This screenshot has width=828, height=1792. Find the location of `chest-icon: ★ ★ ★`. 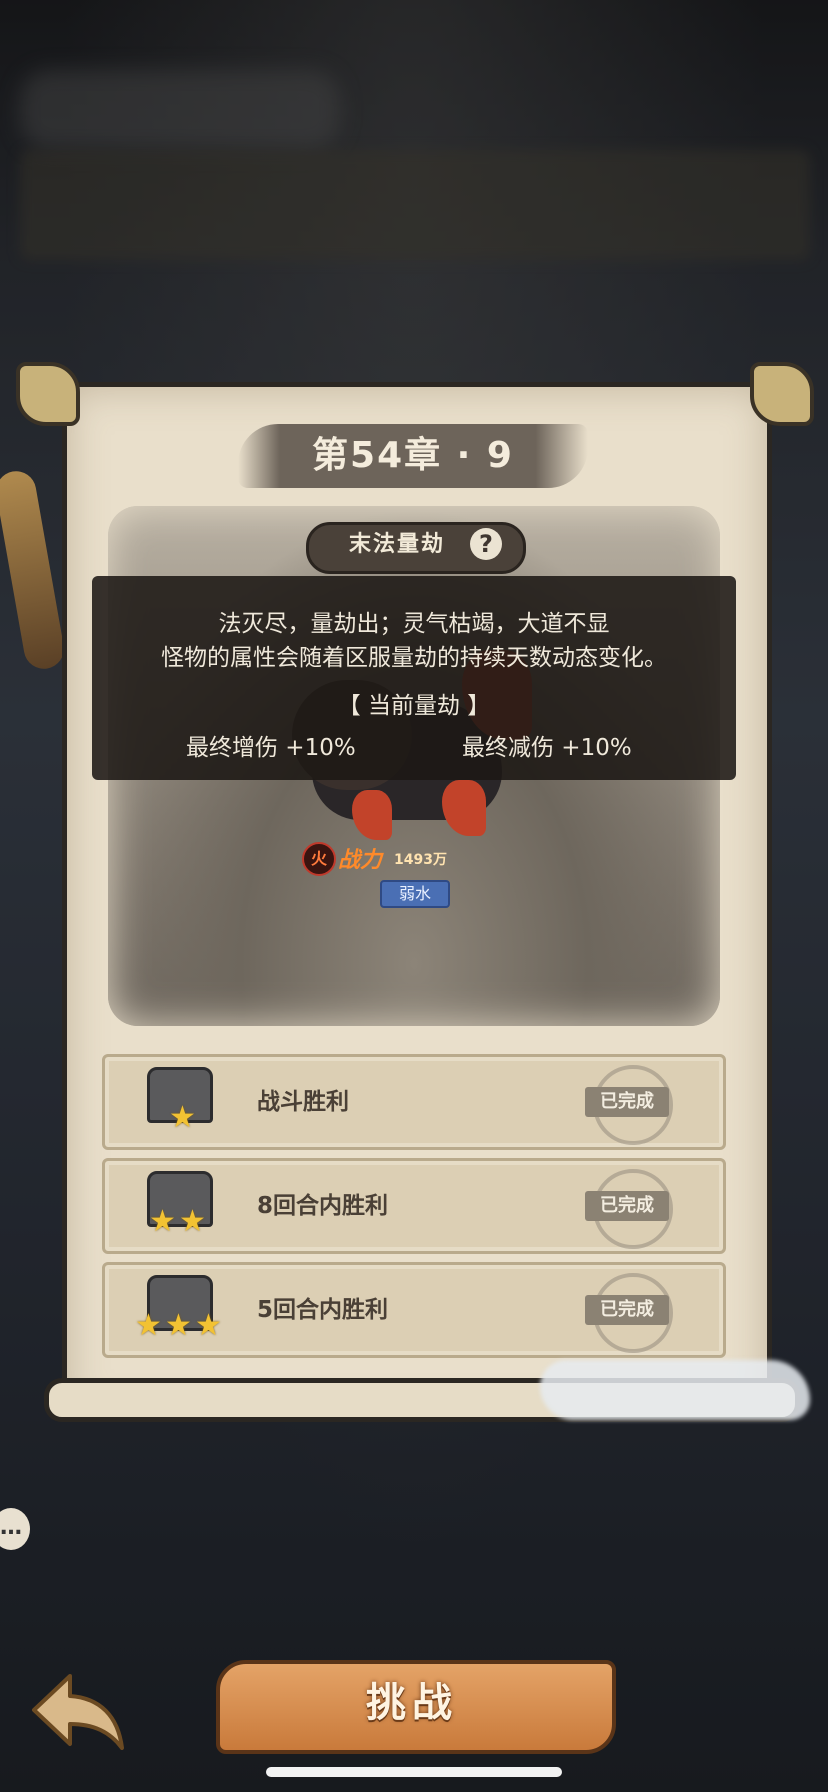

chest-icon: ★ ★ ★ is located at coordinates (178, 1306).